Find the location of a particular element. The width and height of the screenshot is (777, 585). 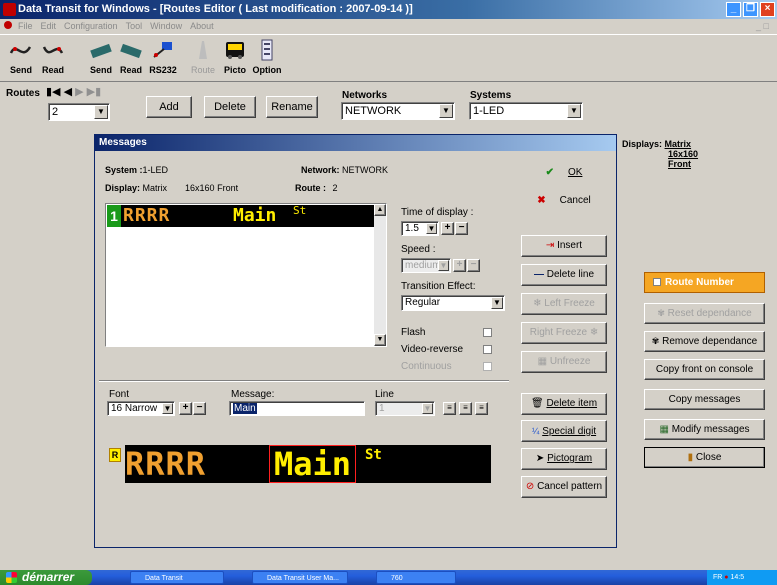

pictogram-button: ➤ Pictogram is located at coordinates (564, 459).